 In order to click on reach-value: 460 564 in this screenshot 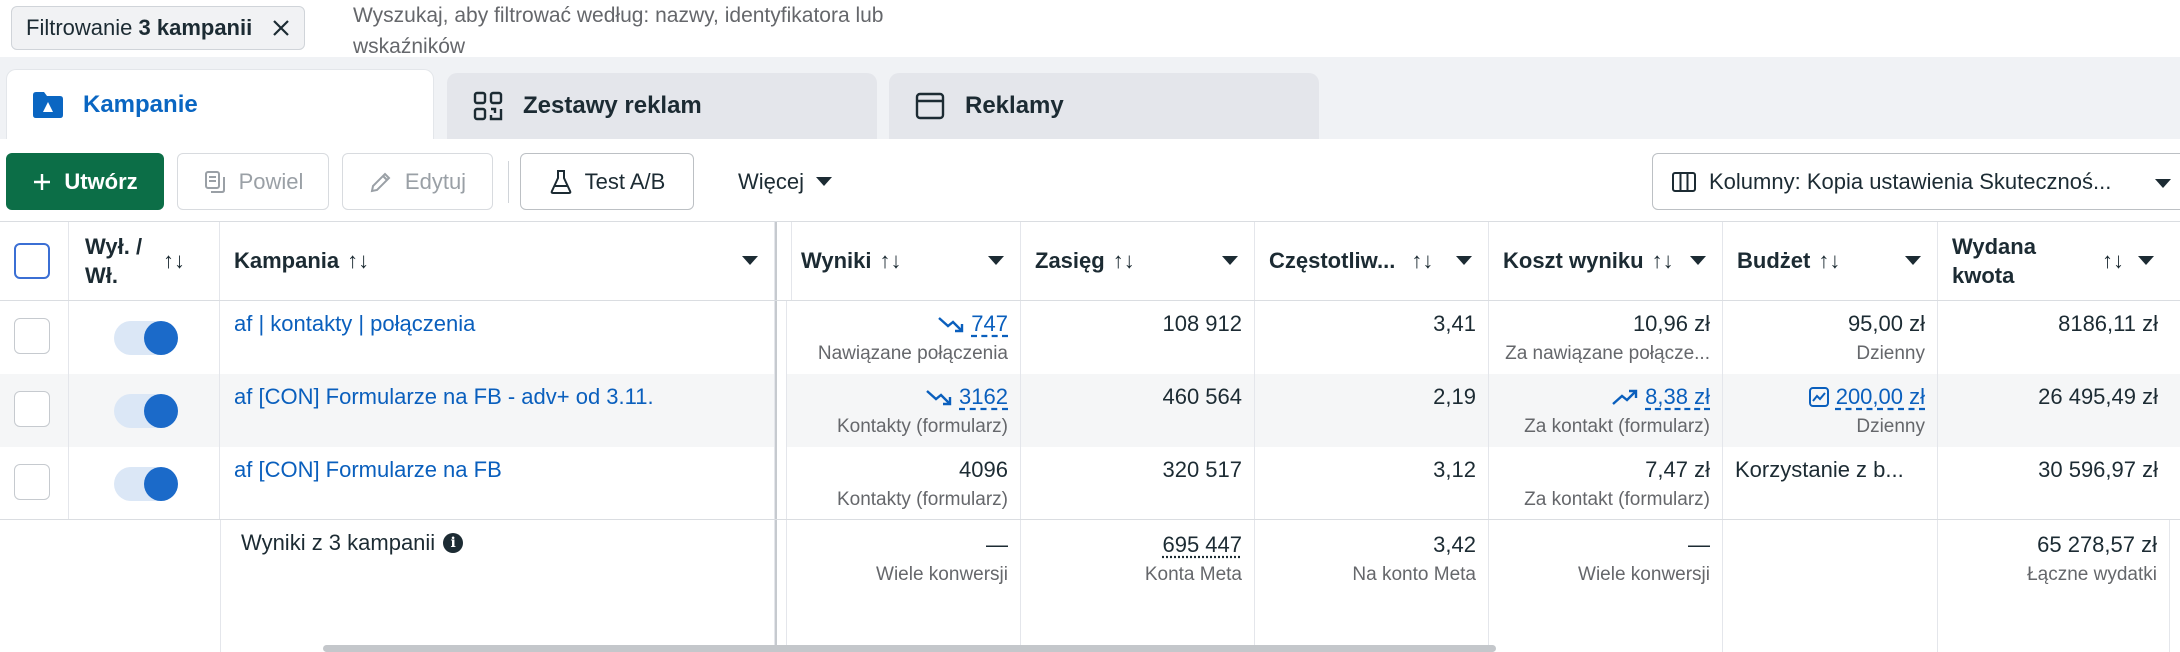, I will do `click(1202, 396)`.